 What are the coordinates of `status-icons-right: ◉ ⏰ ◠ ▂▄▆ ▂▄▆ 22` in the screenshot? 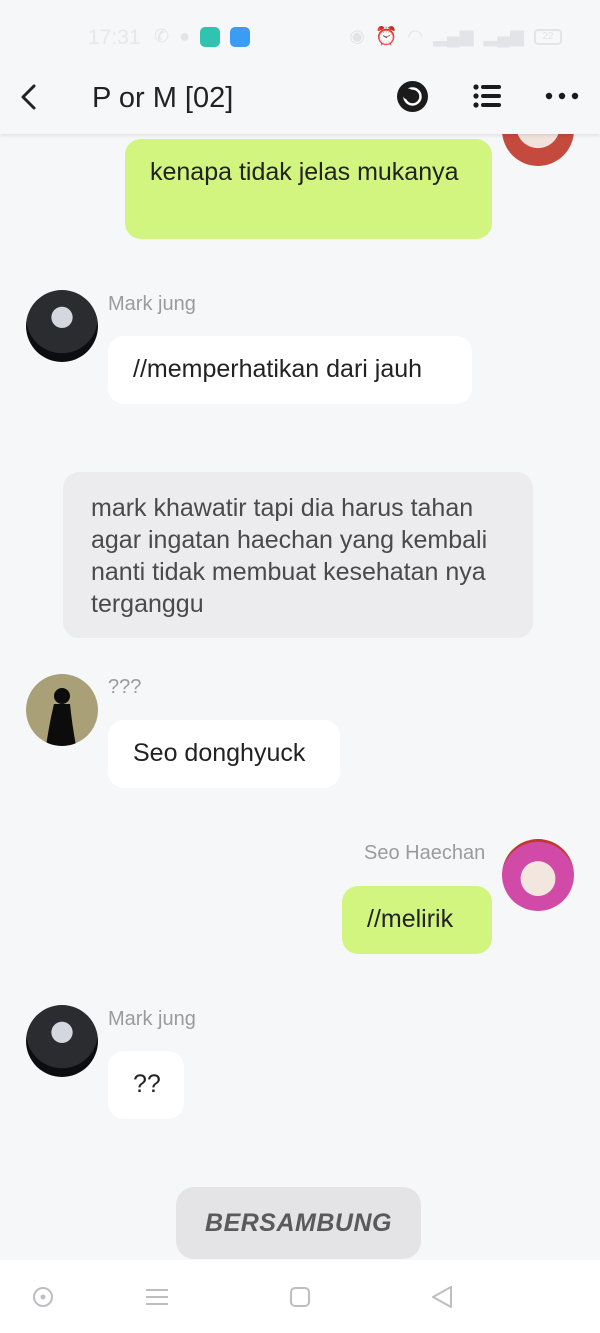 It's located at (455, 36).